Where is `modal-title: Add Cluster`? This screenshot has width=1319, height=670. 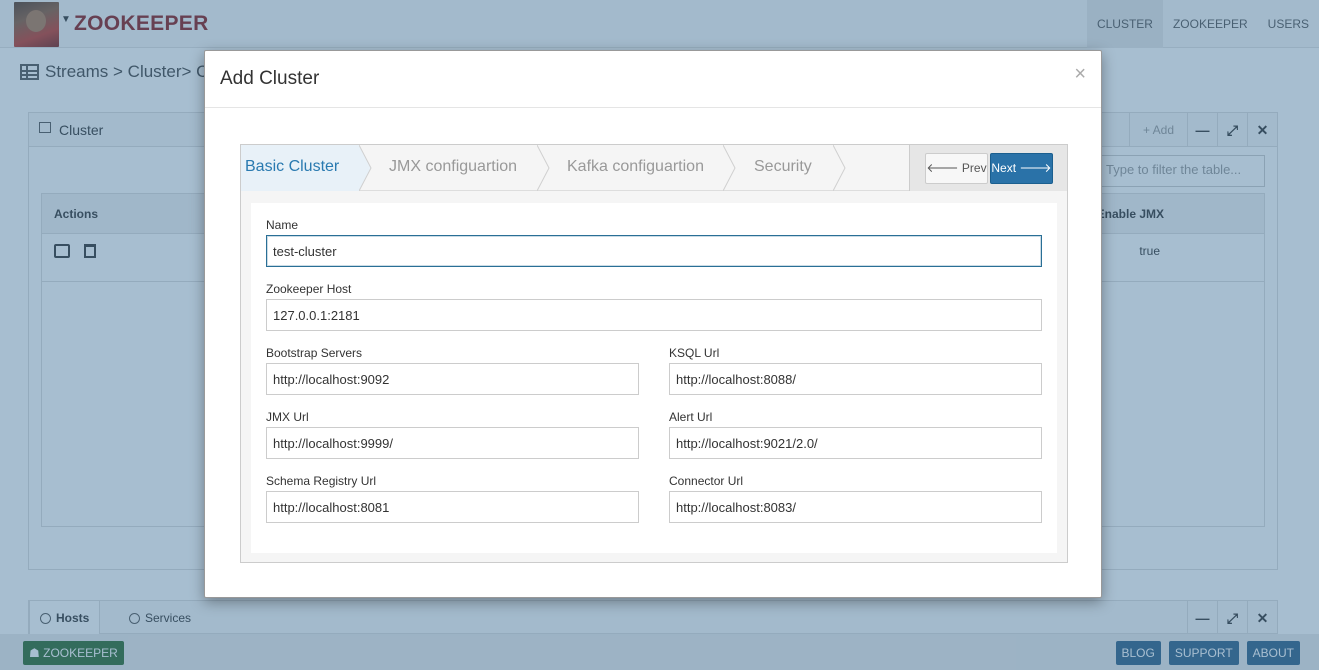 modal-title: Add Cluster is located at coordinates (270, 78).